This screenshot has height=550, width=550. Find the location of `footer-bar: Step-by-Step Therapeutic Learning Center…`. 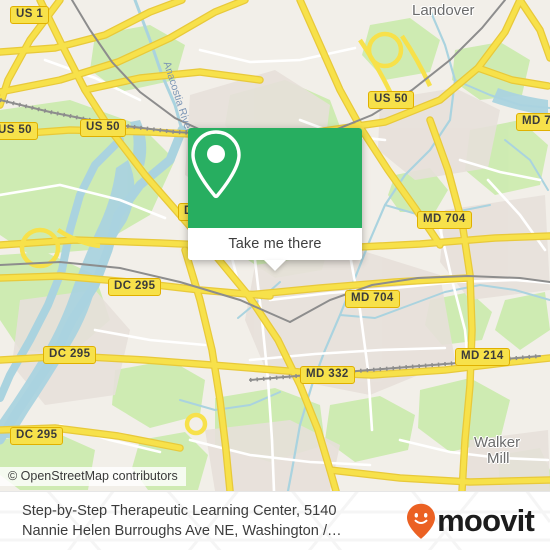

footer-bar: Step-by-Step Therapeutic Learning Center… is located at coordinates (275, 520).